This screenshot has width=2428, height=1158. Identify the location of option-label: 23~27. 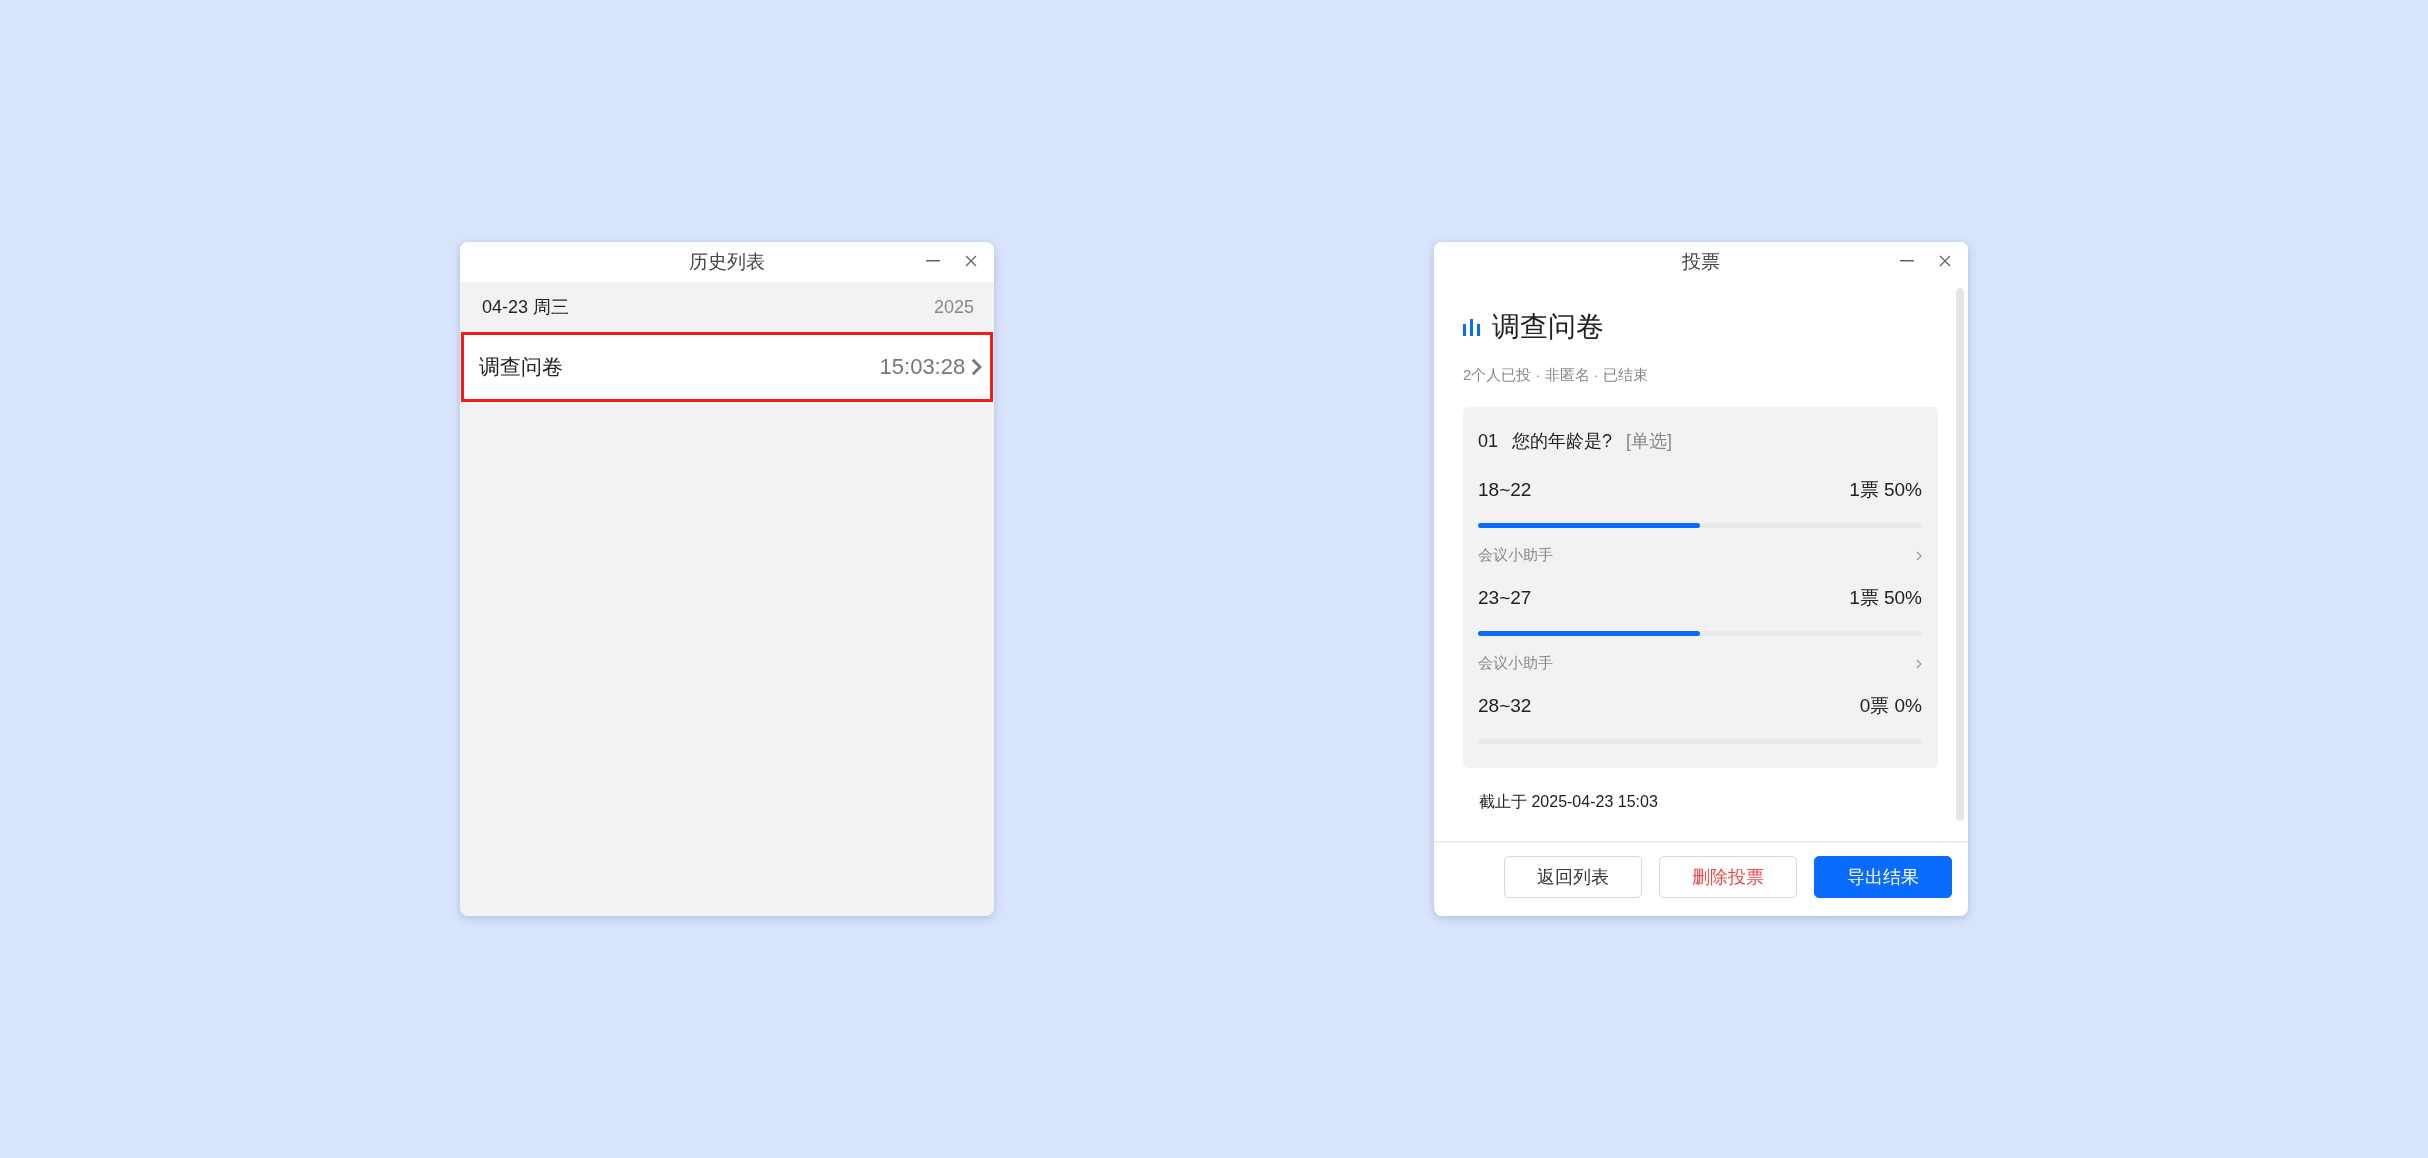
(1505, 598).